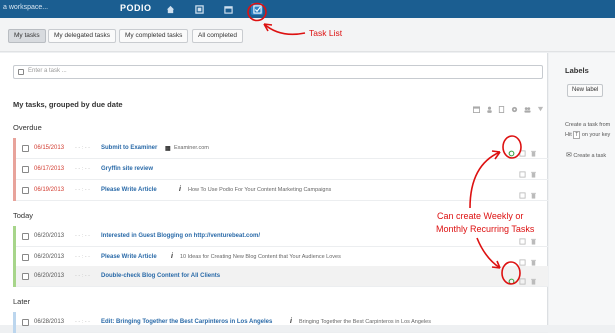  What do you see at coordinates (590, 156) in the screenshot?
I see `email-task-label: Create a task` at bounding box center [590, 156].